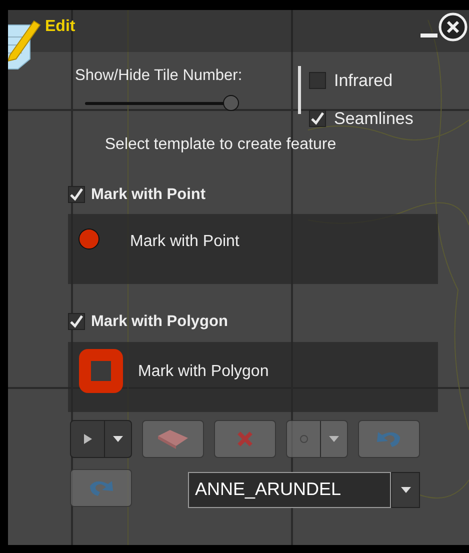  I want to click on template-item: Mark with Polygon, so click(253, 377).